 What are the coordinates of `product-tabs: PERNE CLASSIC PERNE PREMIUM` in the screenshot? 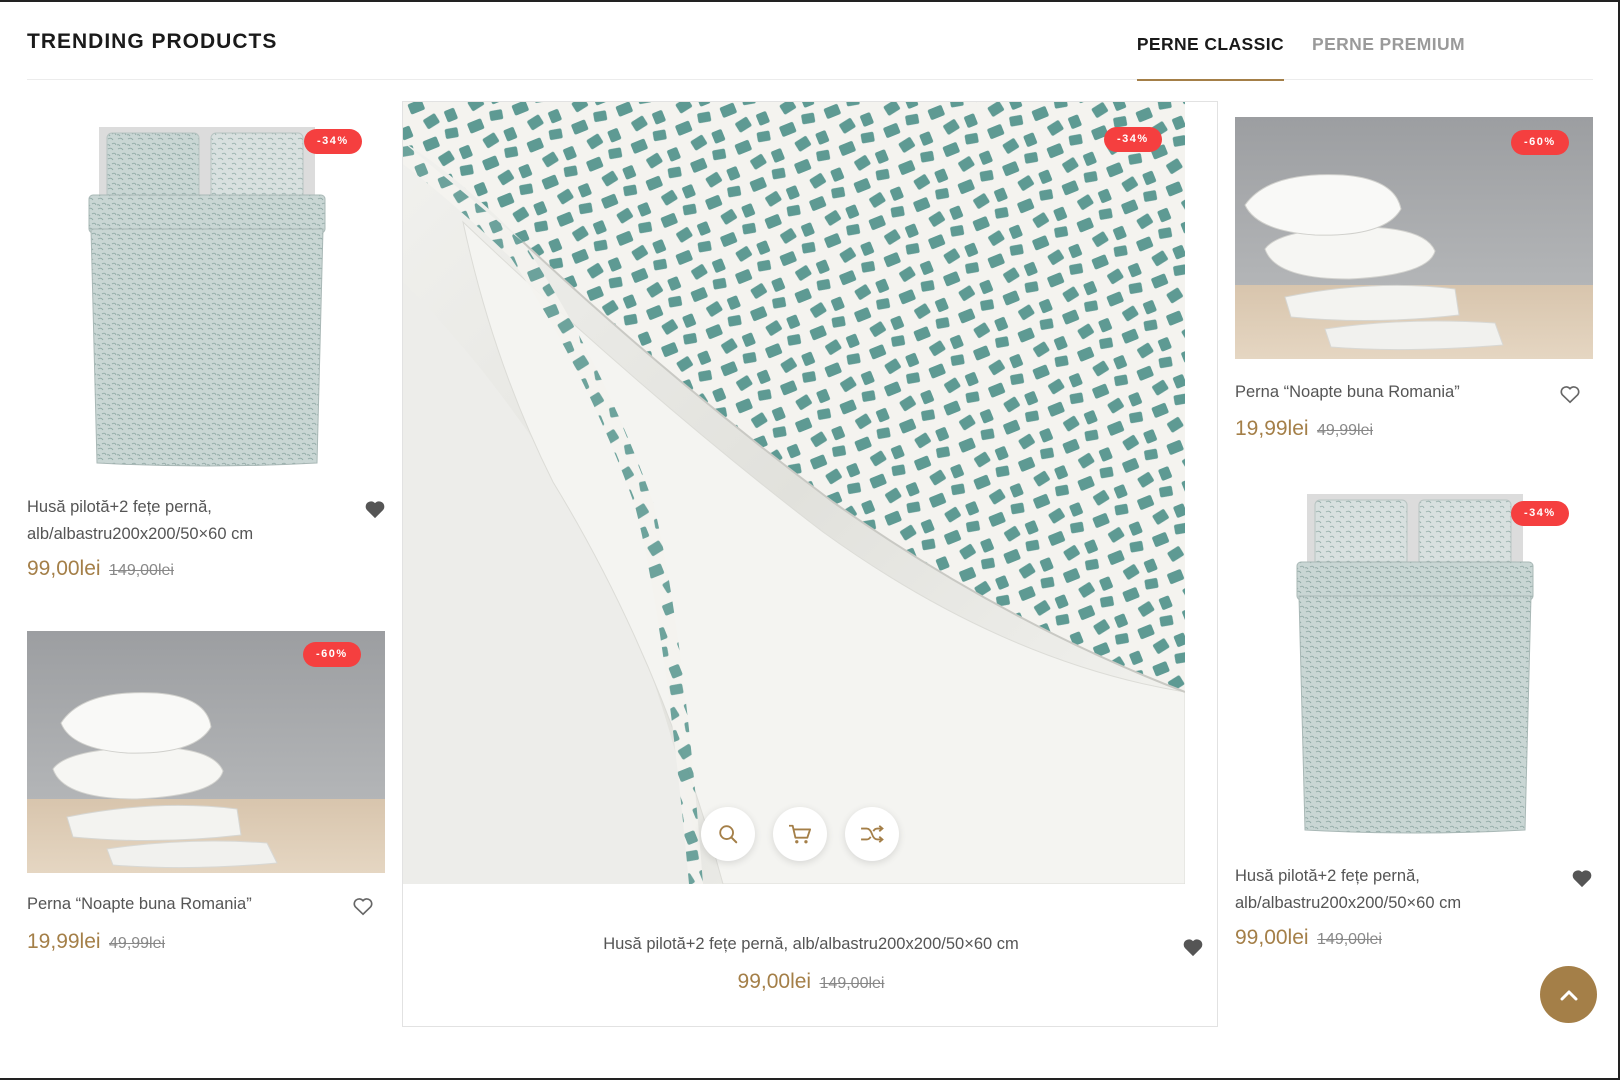 It's located at (1287, 40).